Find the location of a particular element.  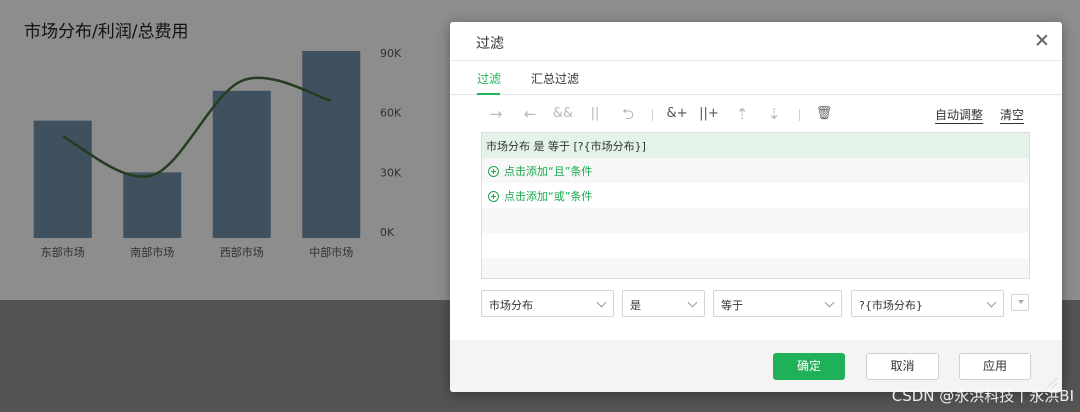

or-icon: || is located at coordinates (595, 114).